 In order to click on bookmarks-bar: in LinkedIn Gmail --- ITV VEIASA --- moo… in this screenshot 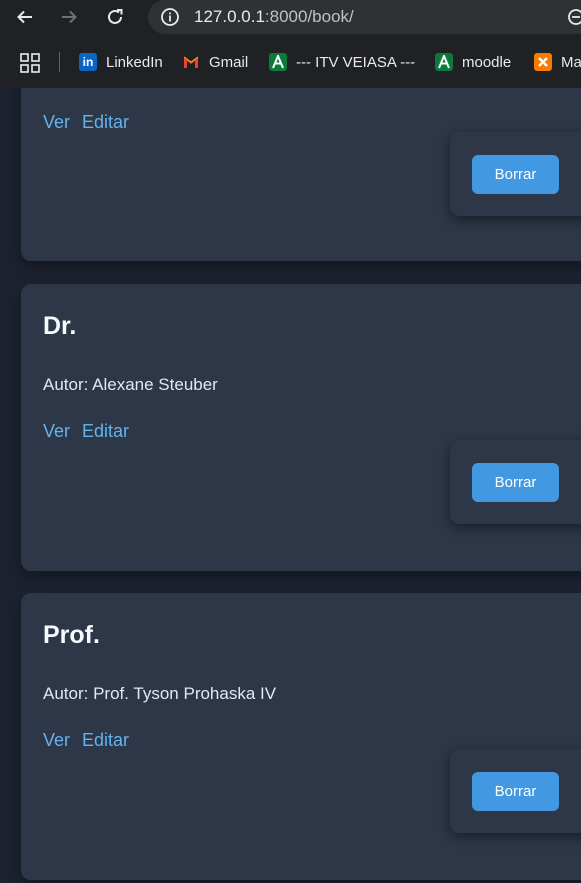, I will do `click(290, 62)`.